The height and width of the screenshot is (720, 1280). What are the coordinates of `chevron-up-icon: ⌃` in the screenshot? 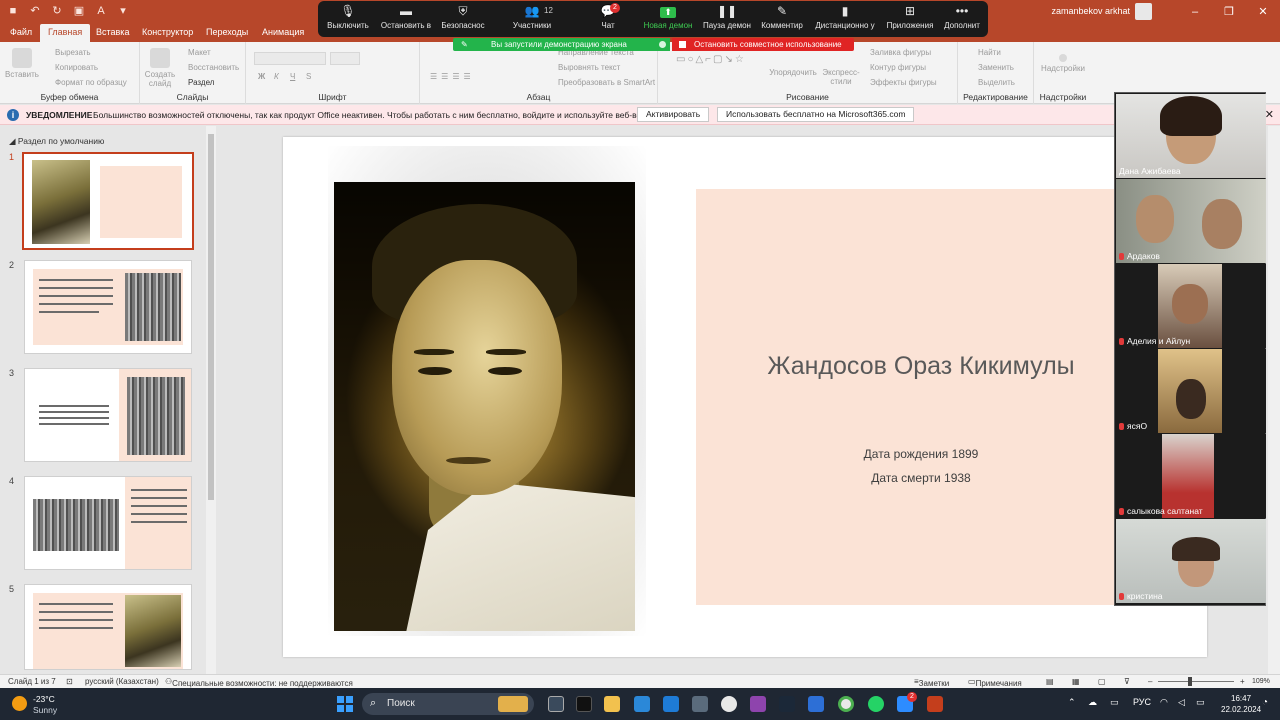 It's located at (1072, 702).